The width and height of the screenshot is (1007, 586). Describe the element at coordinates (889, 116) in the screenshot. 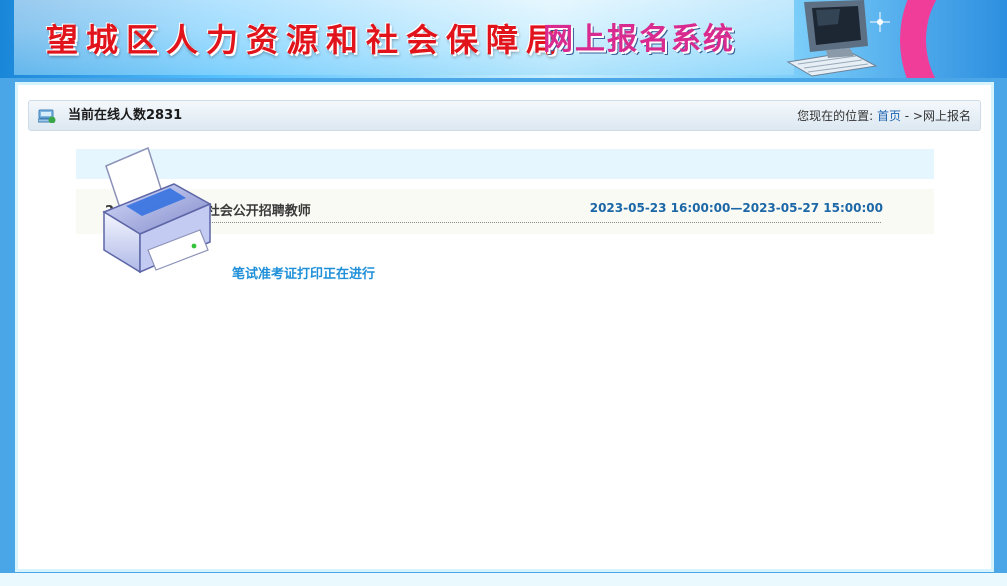

I see `breadcrumb-home-link: 首页` at that location.